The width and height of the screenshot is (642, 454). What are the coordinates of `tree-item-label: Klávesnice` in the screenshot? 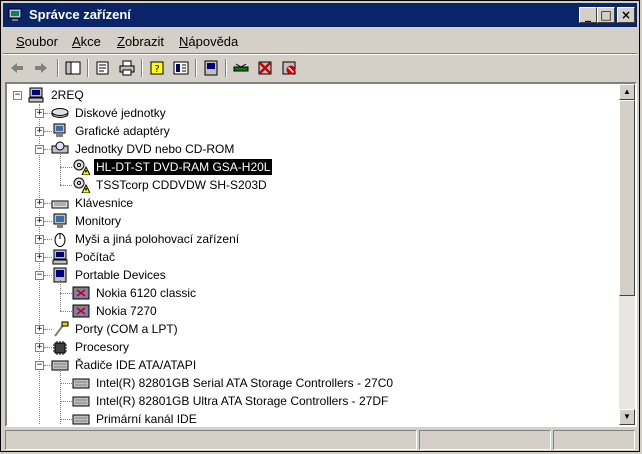 It's located at (104, 203).